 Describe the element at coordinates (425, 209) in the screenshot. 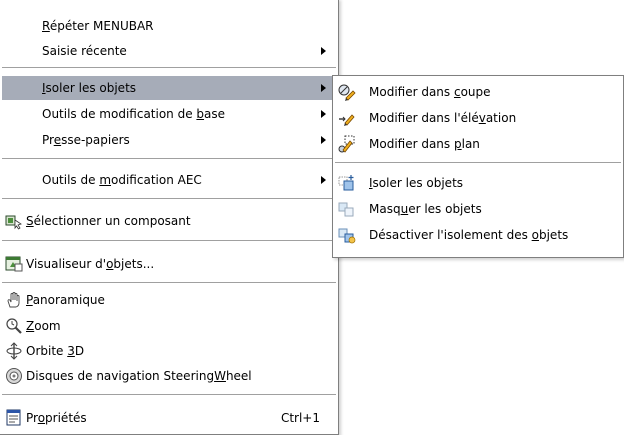

I see `menu-item-label: Masquer les objets` at that location.